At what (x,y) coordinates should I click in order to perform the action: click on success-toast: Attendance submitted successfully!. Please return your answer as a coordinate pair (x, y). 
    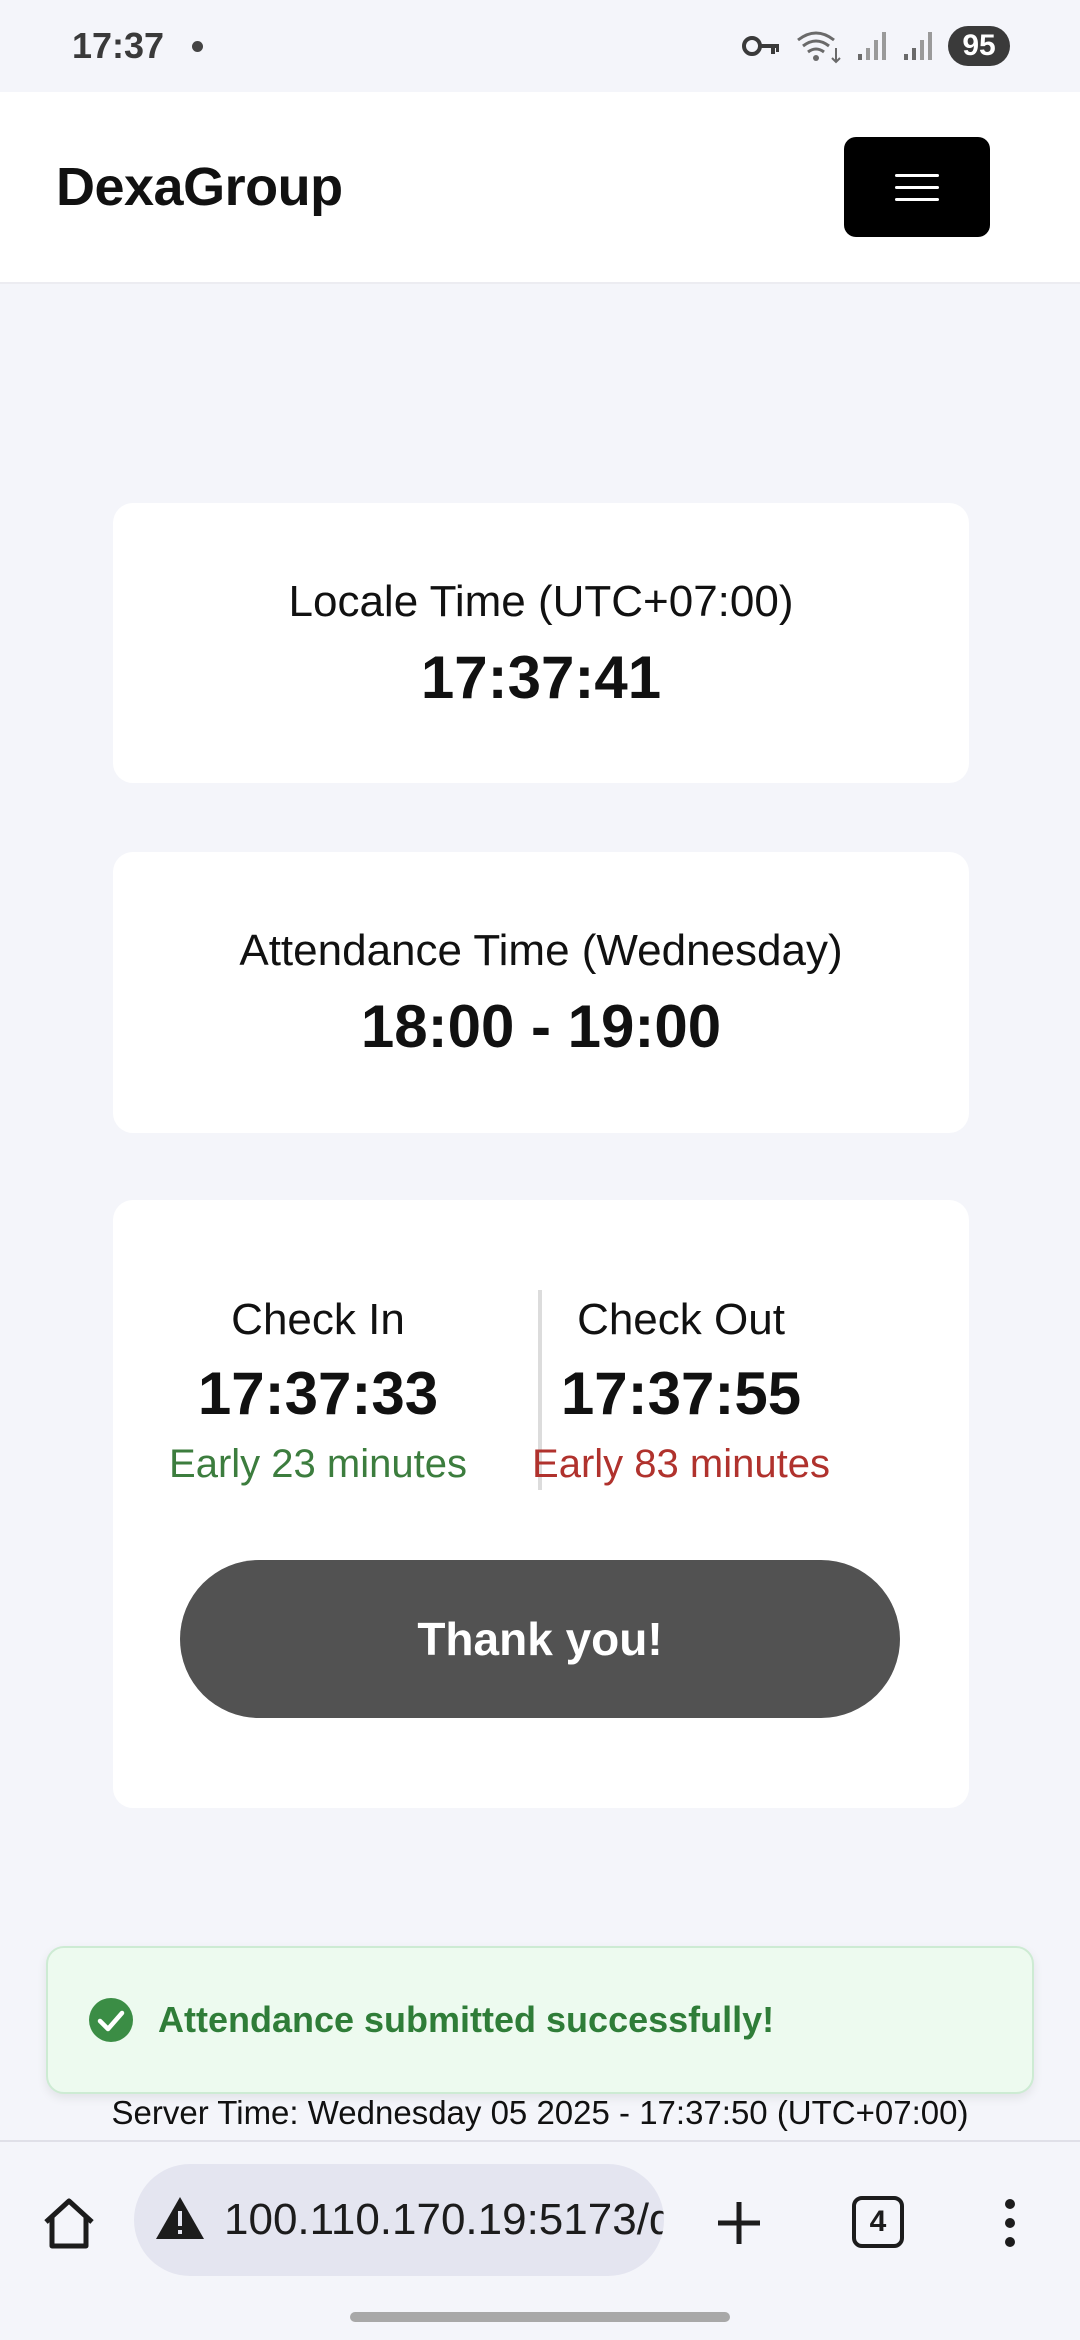
    Looking at the image, I should click on (540, 2020).